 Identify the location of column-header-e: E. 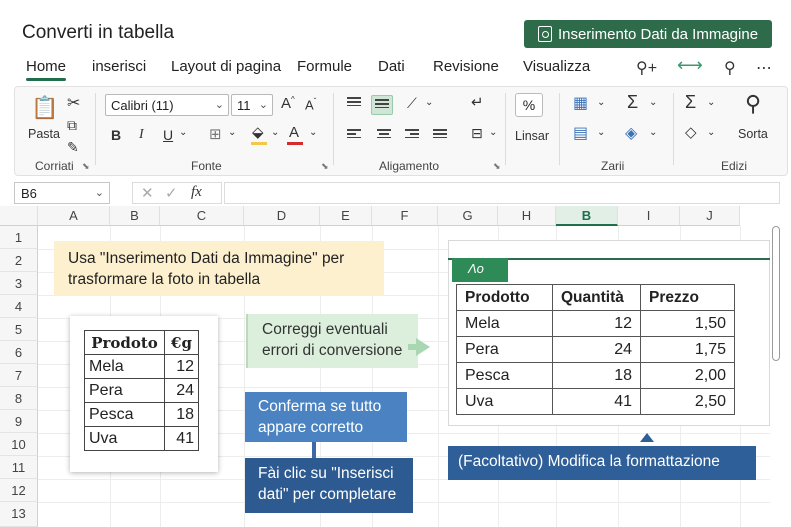
(346, 216).